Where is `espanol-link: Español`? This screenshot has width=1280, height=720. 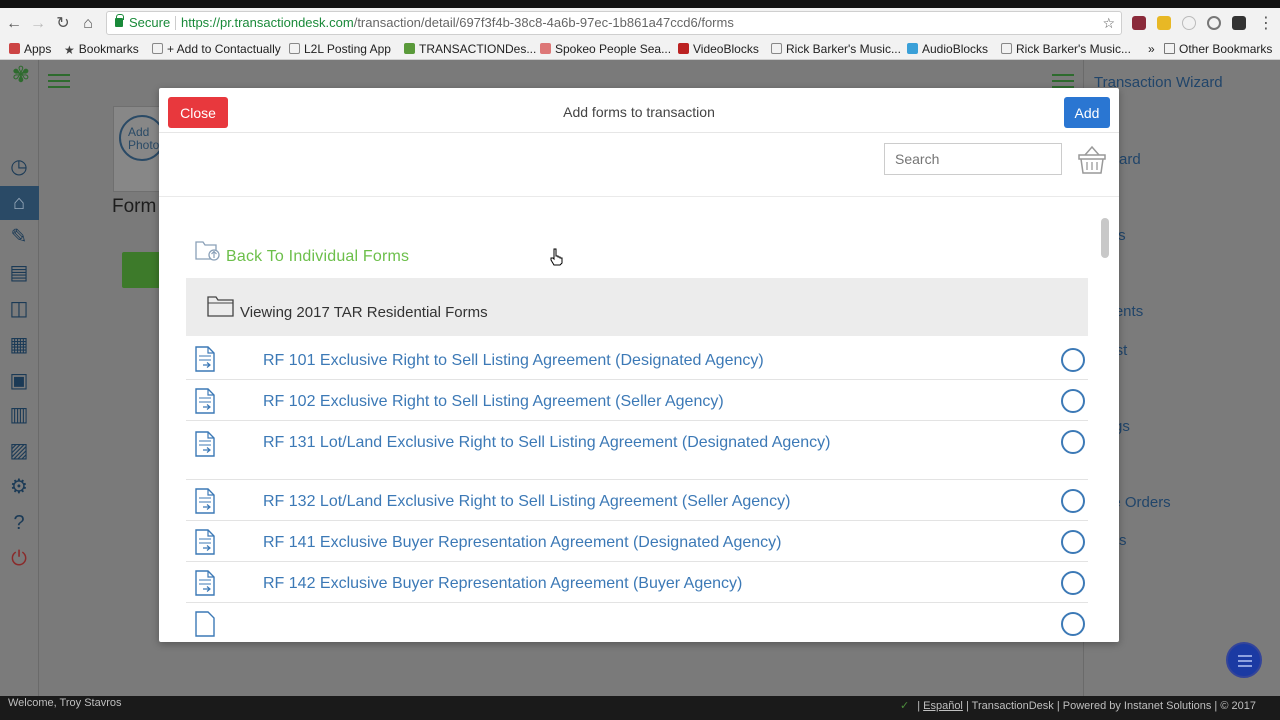
espanol-link: Español is located at coordinates (943, 706).